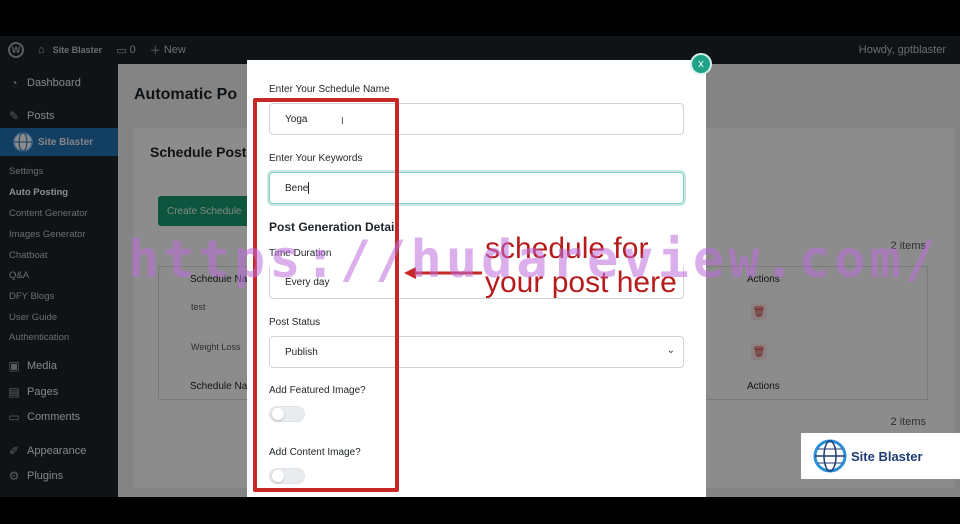 The height and width of the screenshot is (524, 960). What do you see at coordinates (326, 295) in the screenshot?
I see `highlight-box` at bounding box center [326, 295].